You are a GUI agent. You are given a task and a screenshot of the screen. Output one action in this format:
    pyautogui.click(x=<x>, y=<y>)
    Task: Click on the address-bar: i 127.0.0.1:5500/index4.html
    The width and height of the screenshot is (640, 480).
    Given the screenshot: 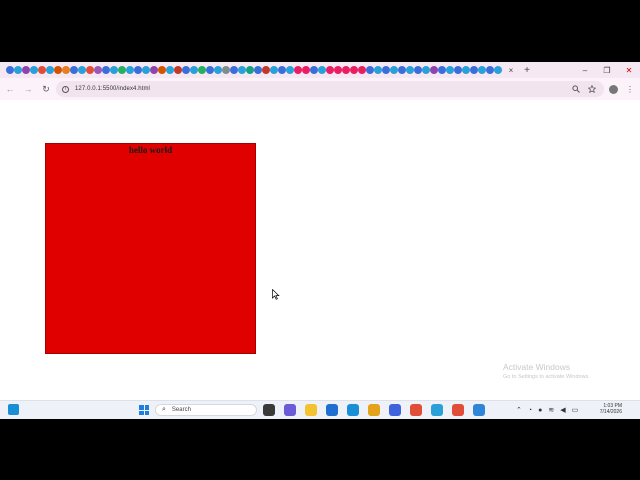 What is the action you would take?
    pyautogui.click(x=330, y=89)
    